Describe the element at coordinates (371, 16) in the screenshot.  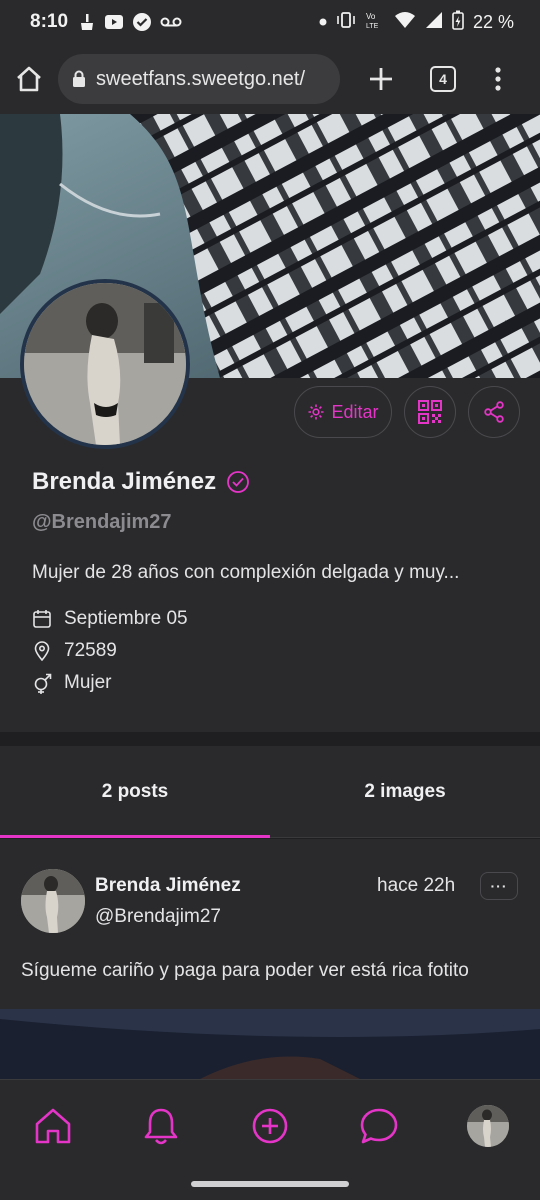
I see `svg-text: Vo` at that location.